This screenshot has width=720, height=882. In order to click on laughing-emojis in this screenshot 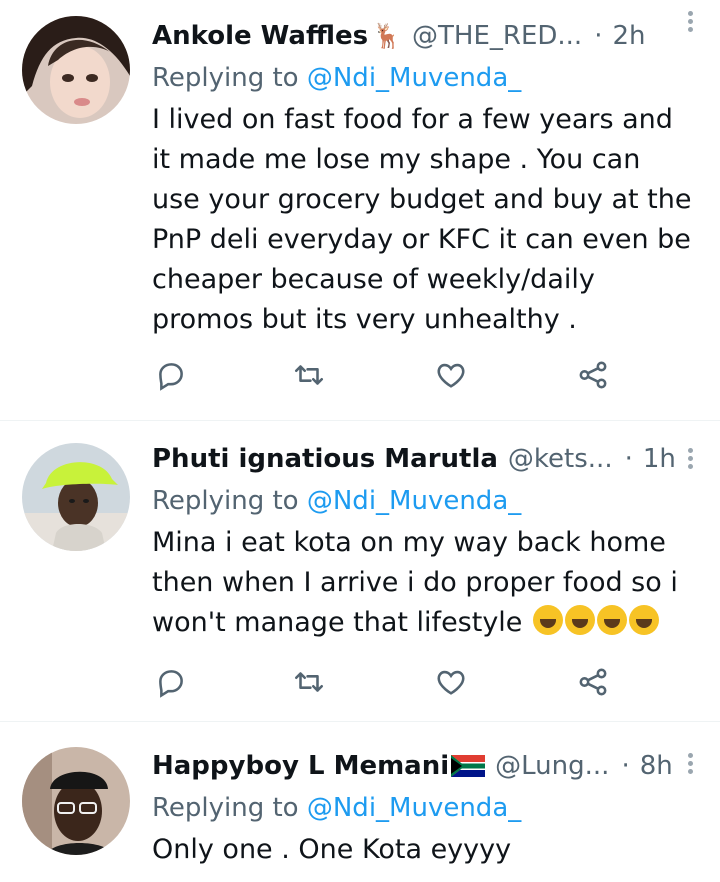, I will do `click(595, 621)`.